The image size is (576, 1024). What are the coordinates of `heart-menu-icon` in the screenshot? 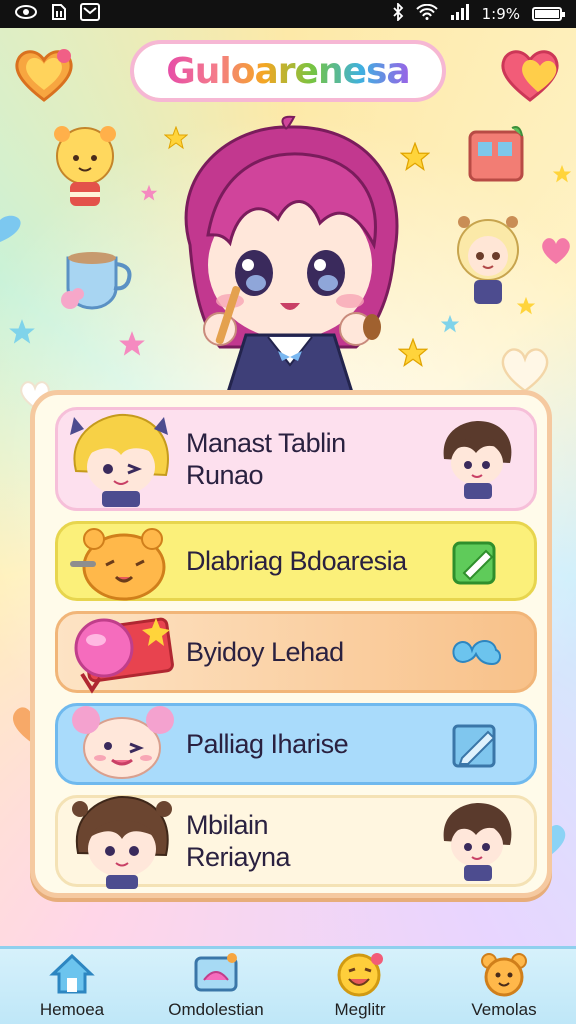 It's located at (44, 74).